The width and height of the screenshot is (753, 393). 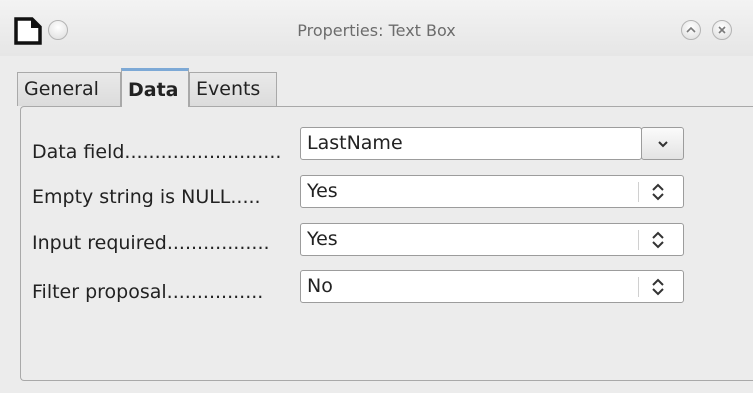 I want to click on chevron-down-icon, so click(x=662, y=143).